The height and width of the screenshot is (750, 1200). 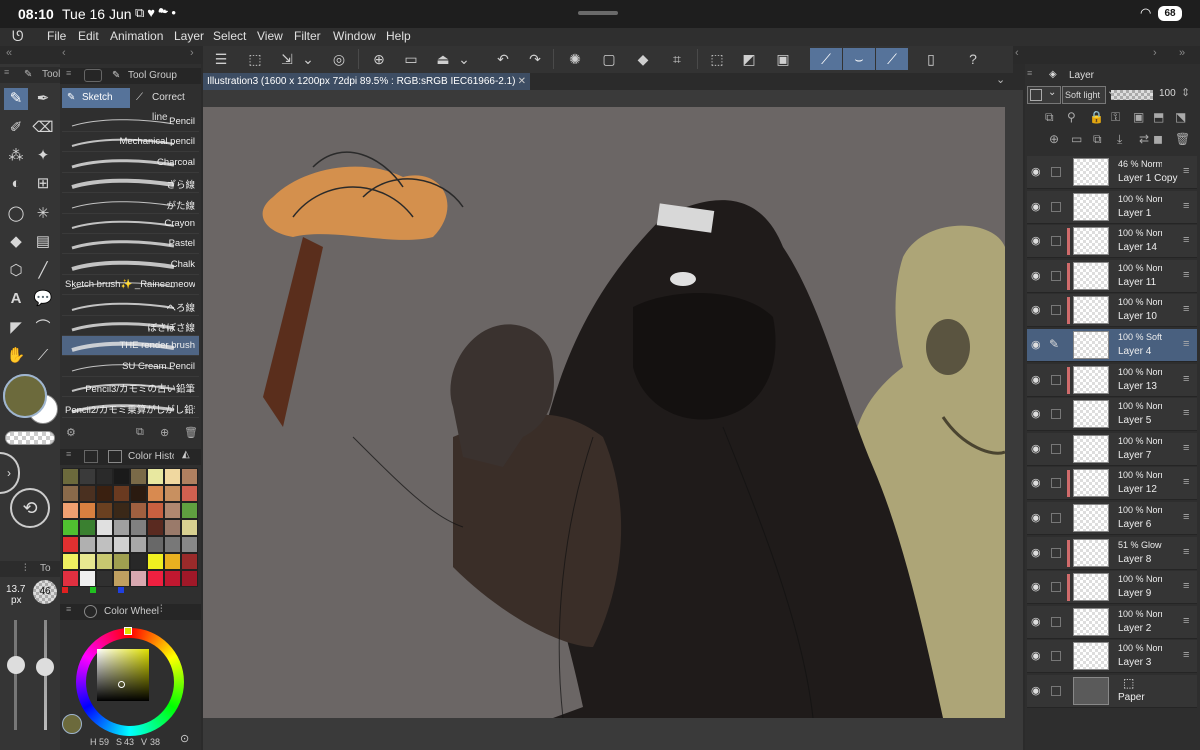 What do you see at coordinates (10, 473) in the screenshot?
I see `side-toggle-icon: ›` at bounding box center [10, 473].